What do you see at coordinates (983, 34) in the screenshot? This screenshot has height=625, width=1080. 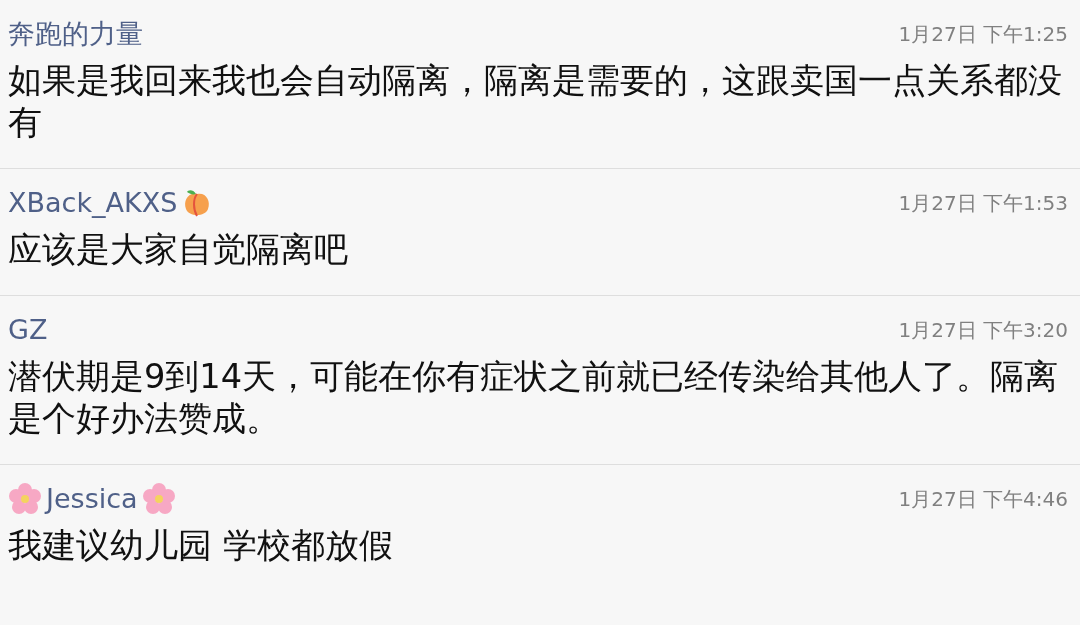 I see `comment-time: 1月27日 下午1:25` at bounding box center [983, 34].